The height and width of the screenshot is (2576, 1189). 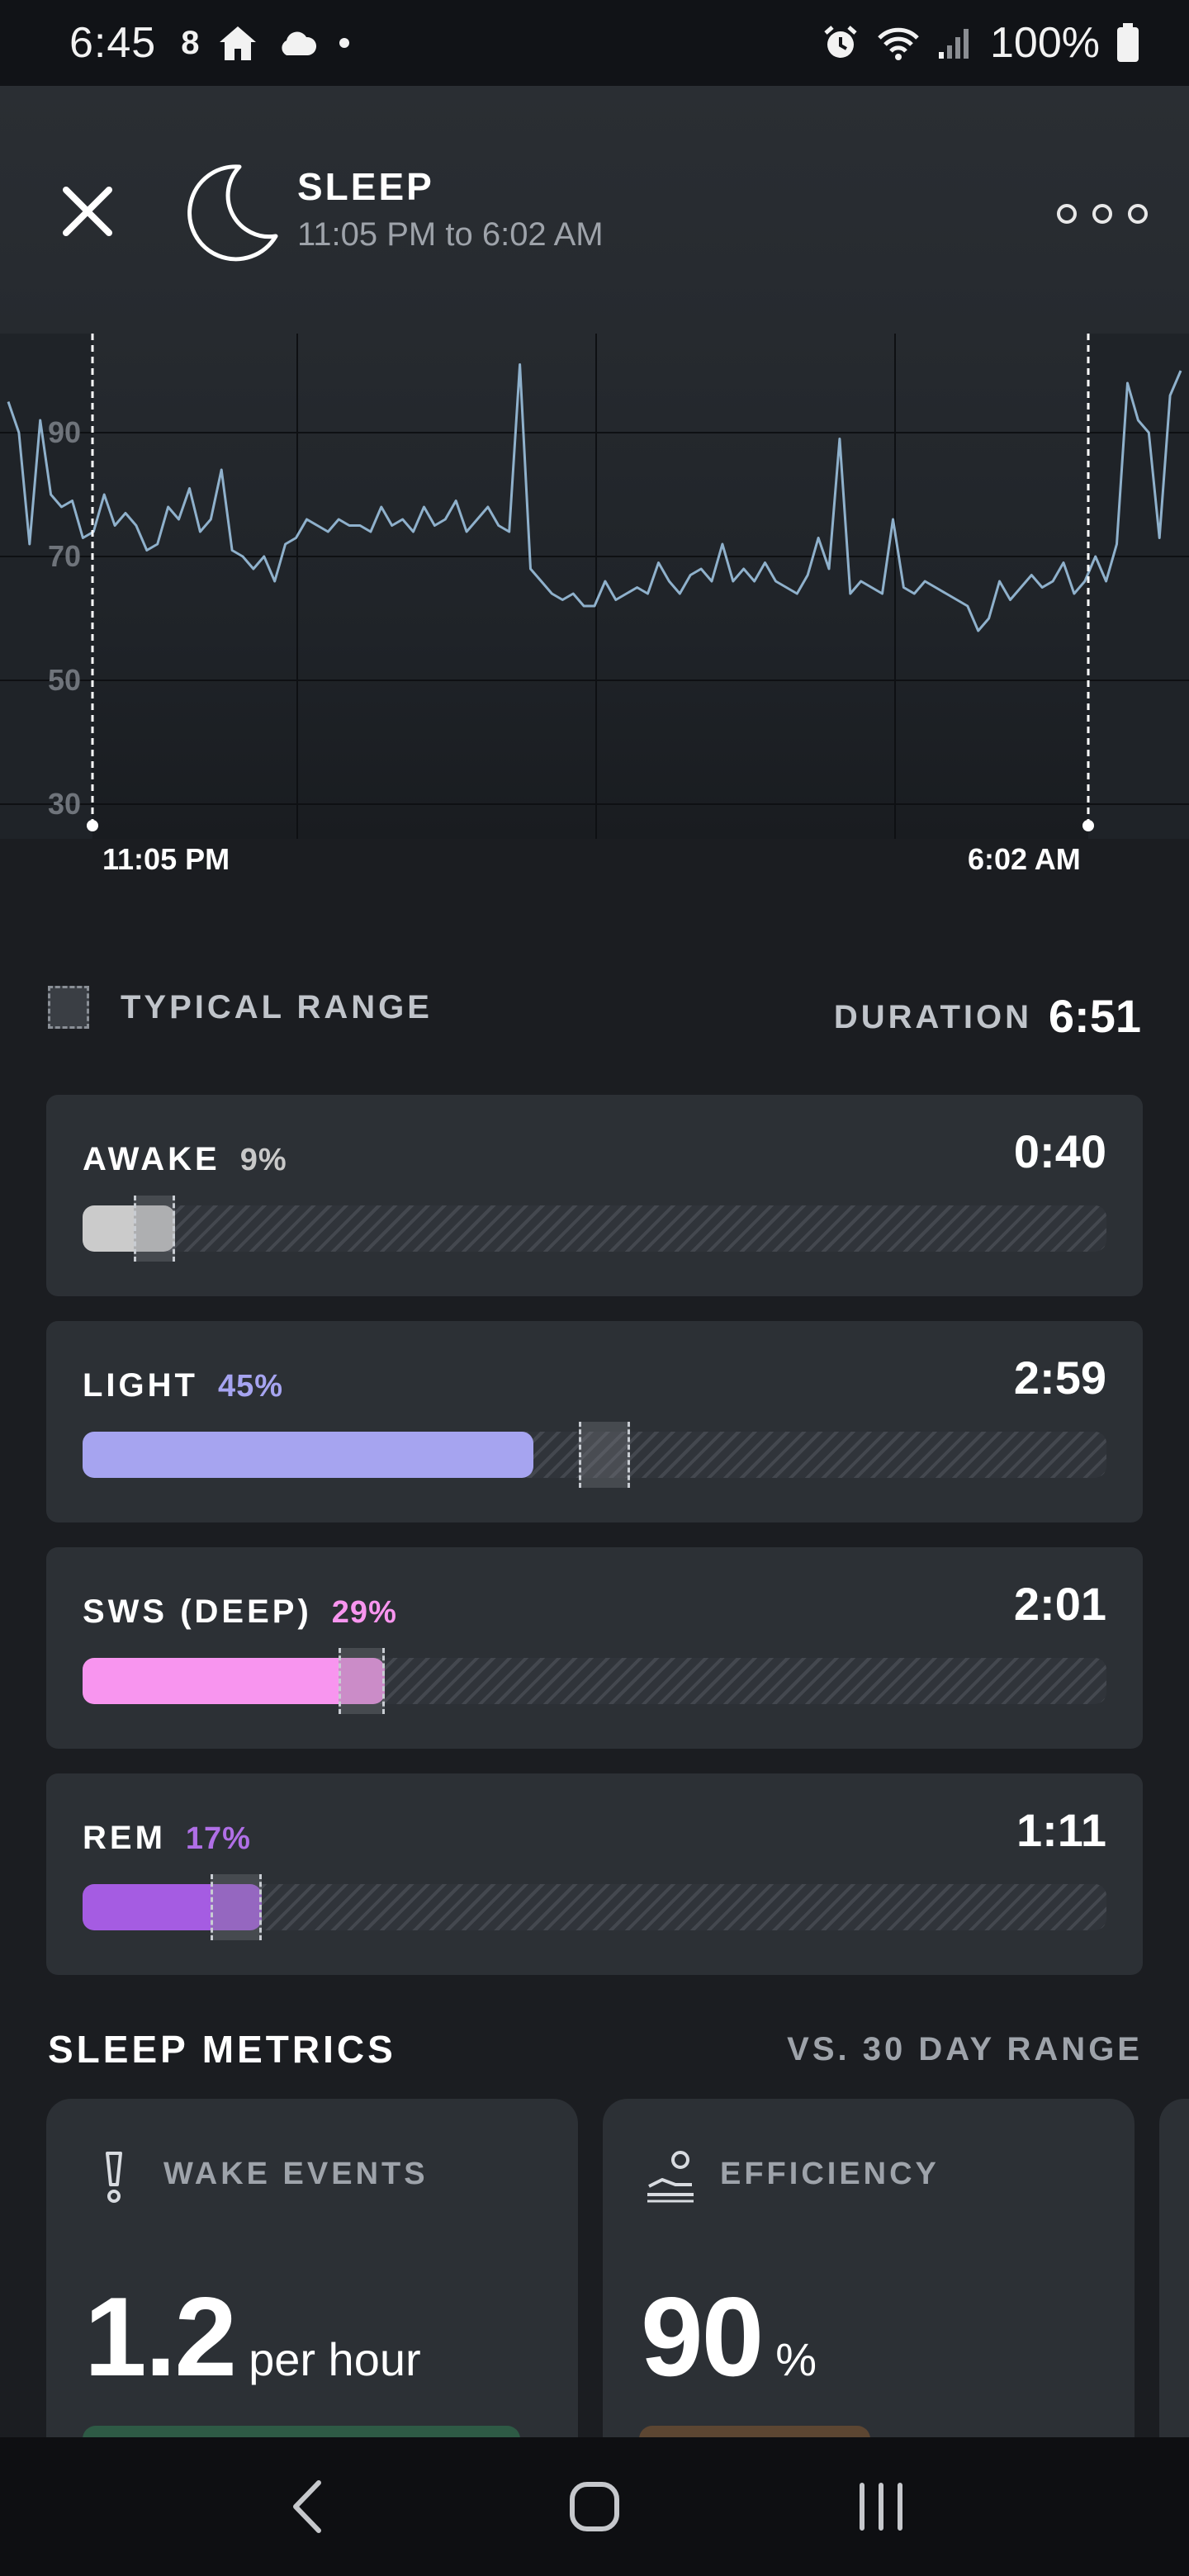 I want to click on stage-percent: 17%, so click(x=218, y=1838).